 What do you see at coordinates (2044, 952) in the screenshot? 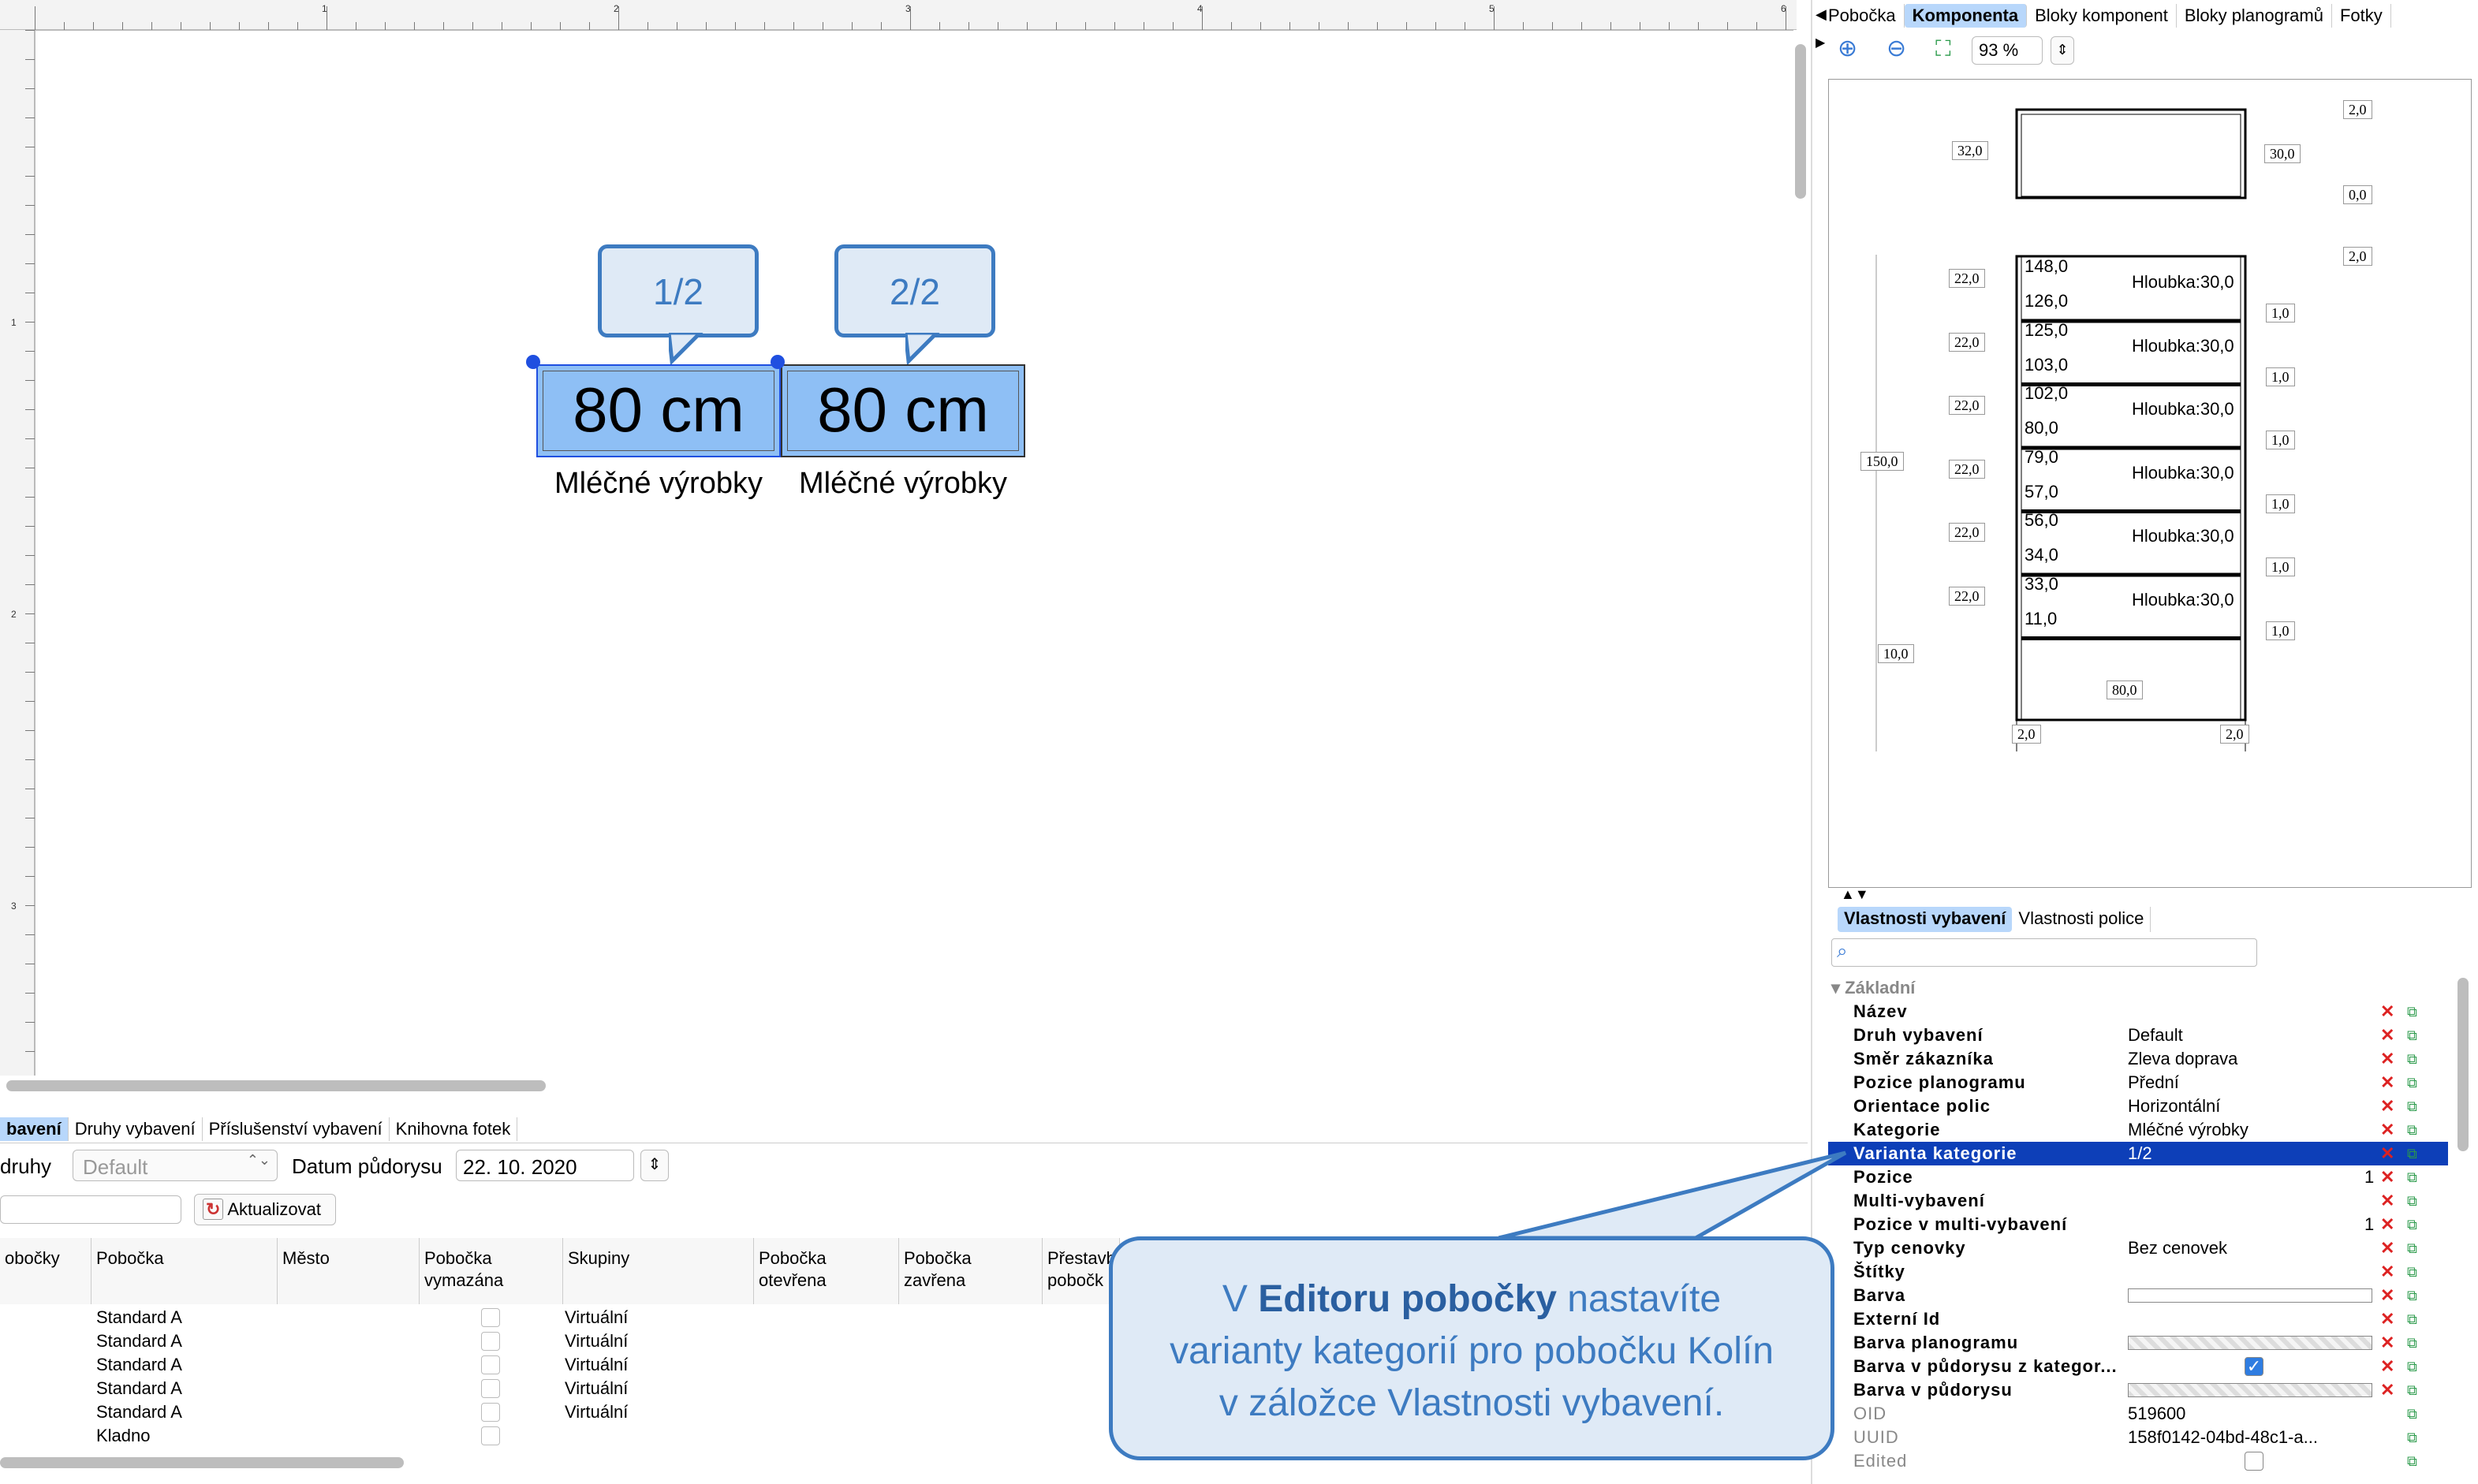
I see `prop-search: ⌕` at bounding box center [2044, 952].